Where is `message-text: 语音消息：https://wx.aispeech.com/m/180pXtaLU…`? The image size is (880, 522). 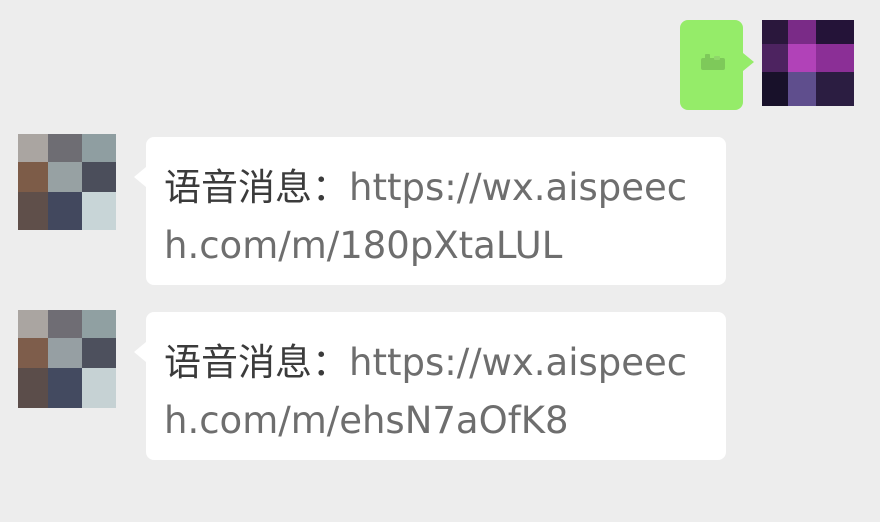
message-text: 语音消息：https://wx.aispeech.com/m/180pXtaLU… is located at coordinates (437, 217).